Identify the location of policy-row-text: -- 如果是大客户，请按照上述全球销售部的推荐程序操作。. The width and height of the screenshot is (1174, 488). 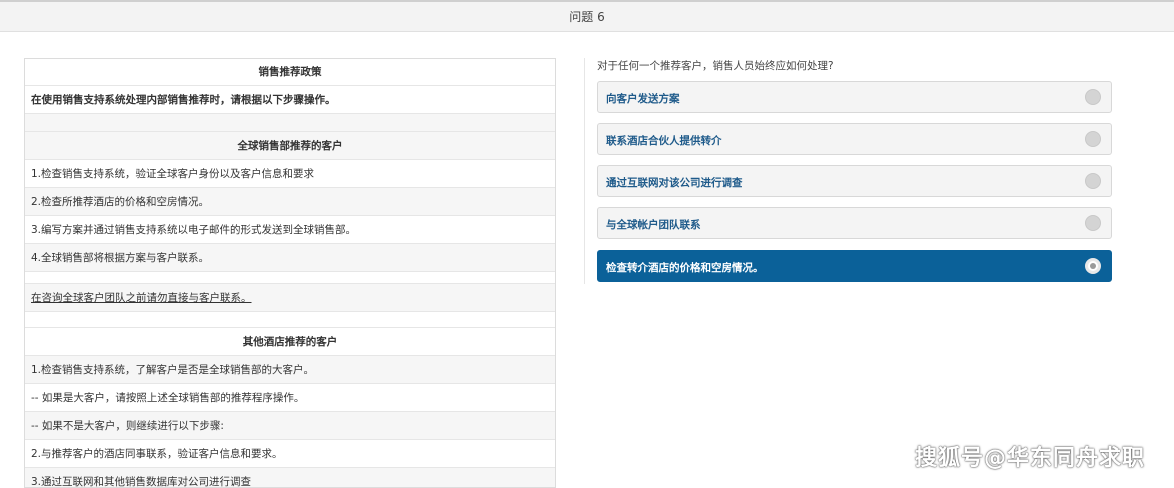
(167, 398).